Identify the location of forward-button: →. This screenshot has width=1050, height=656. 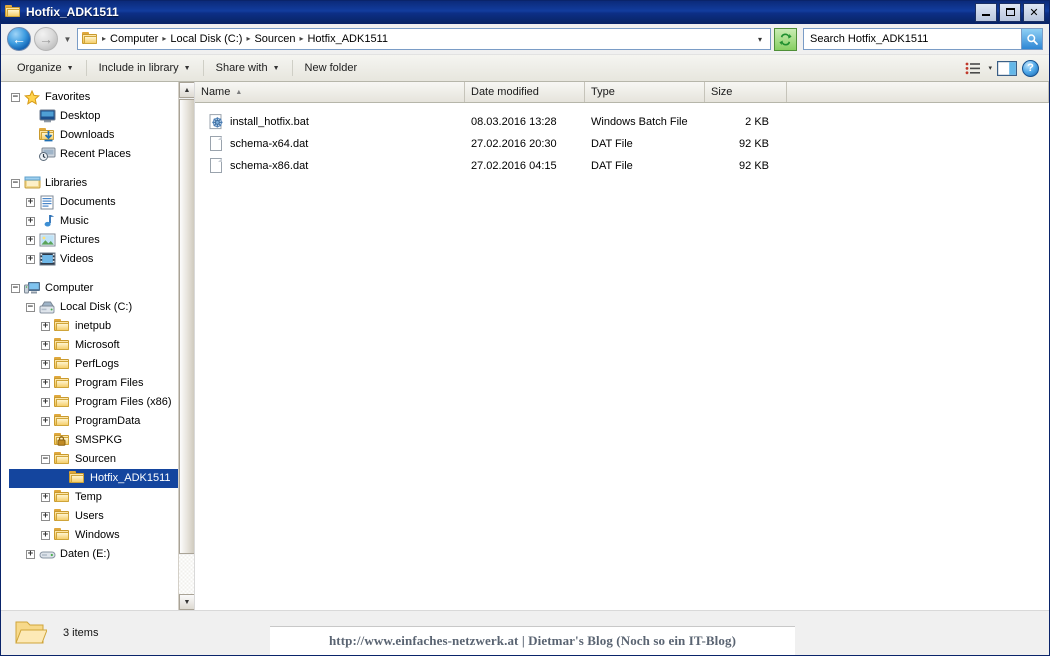
(46, 39).